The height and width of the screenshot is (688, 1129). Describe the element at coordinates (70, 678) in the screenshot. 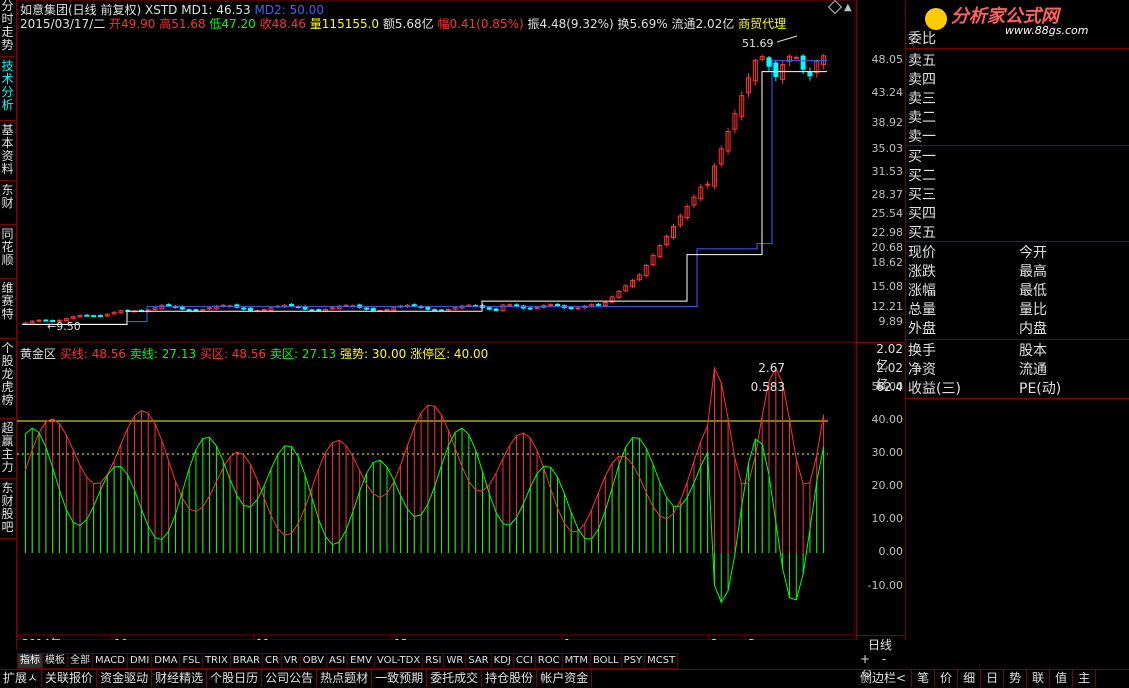

I see `bottom-tab: 关联报价` at that location.